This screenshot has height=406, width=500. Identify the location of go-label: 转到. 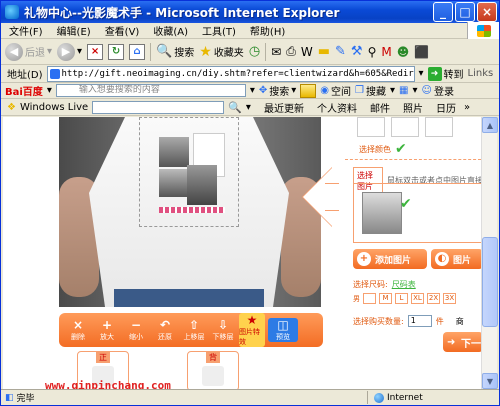
(453, 75).